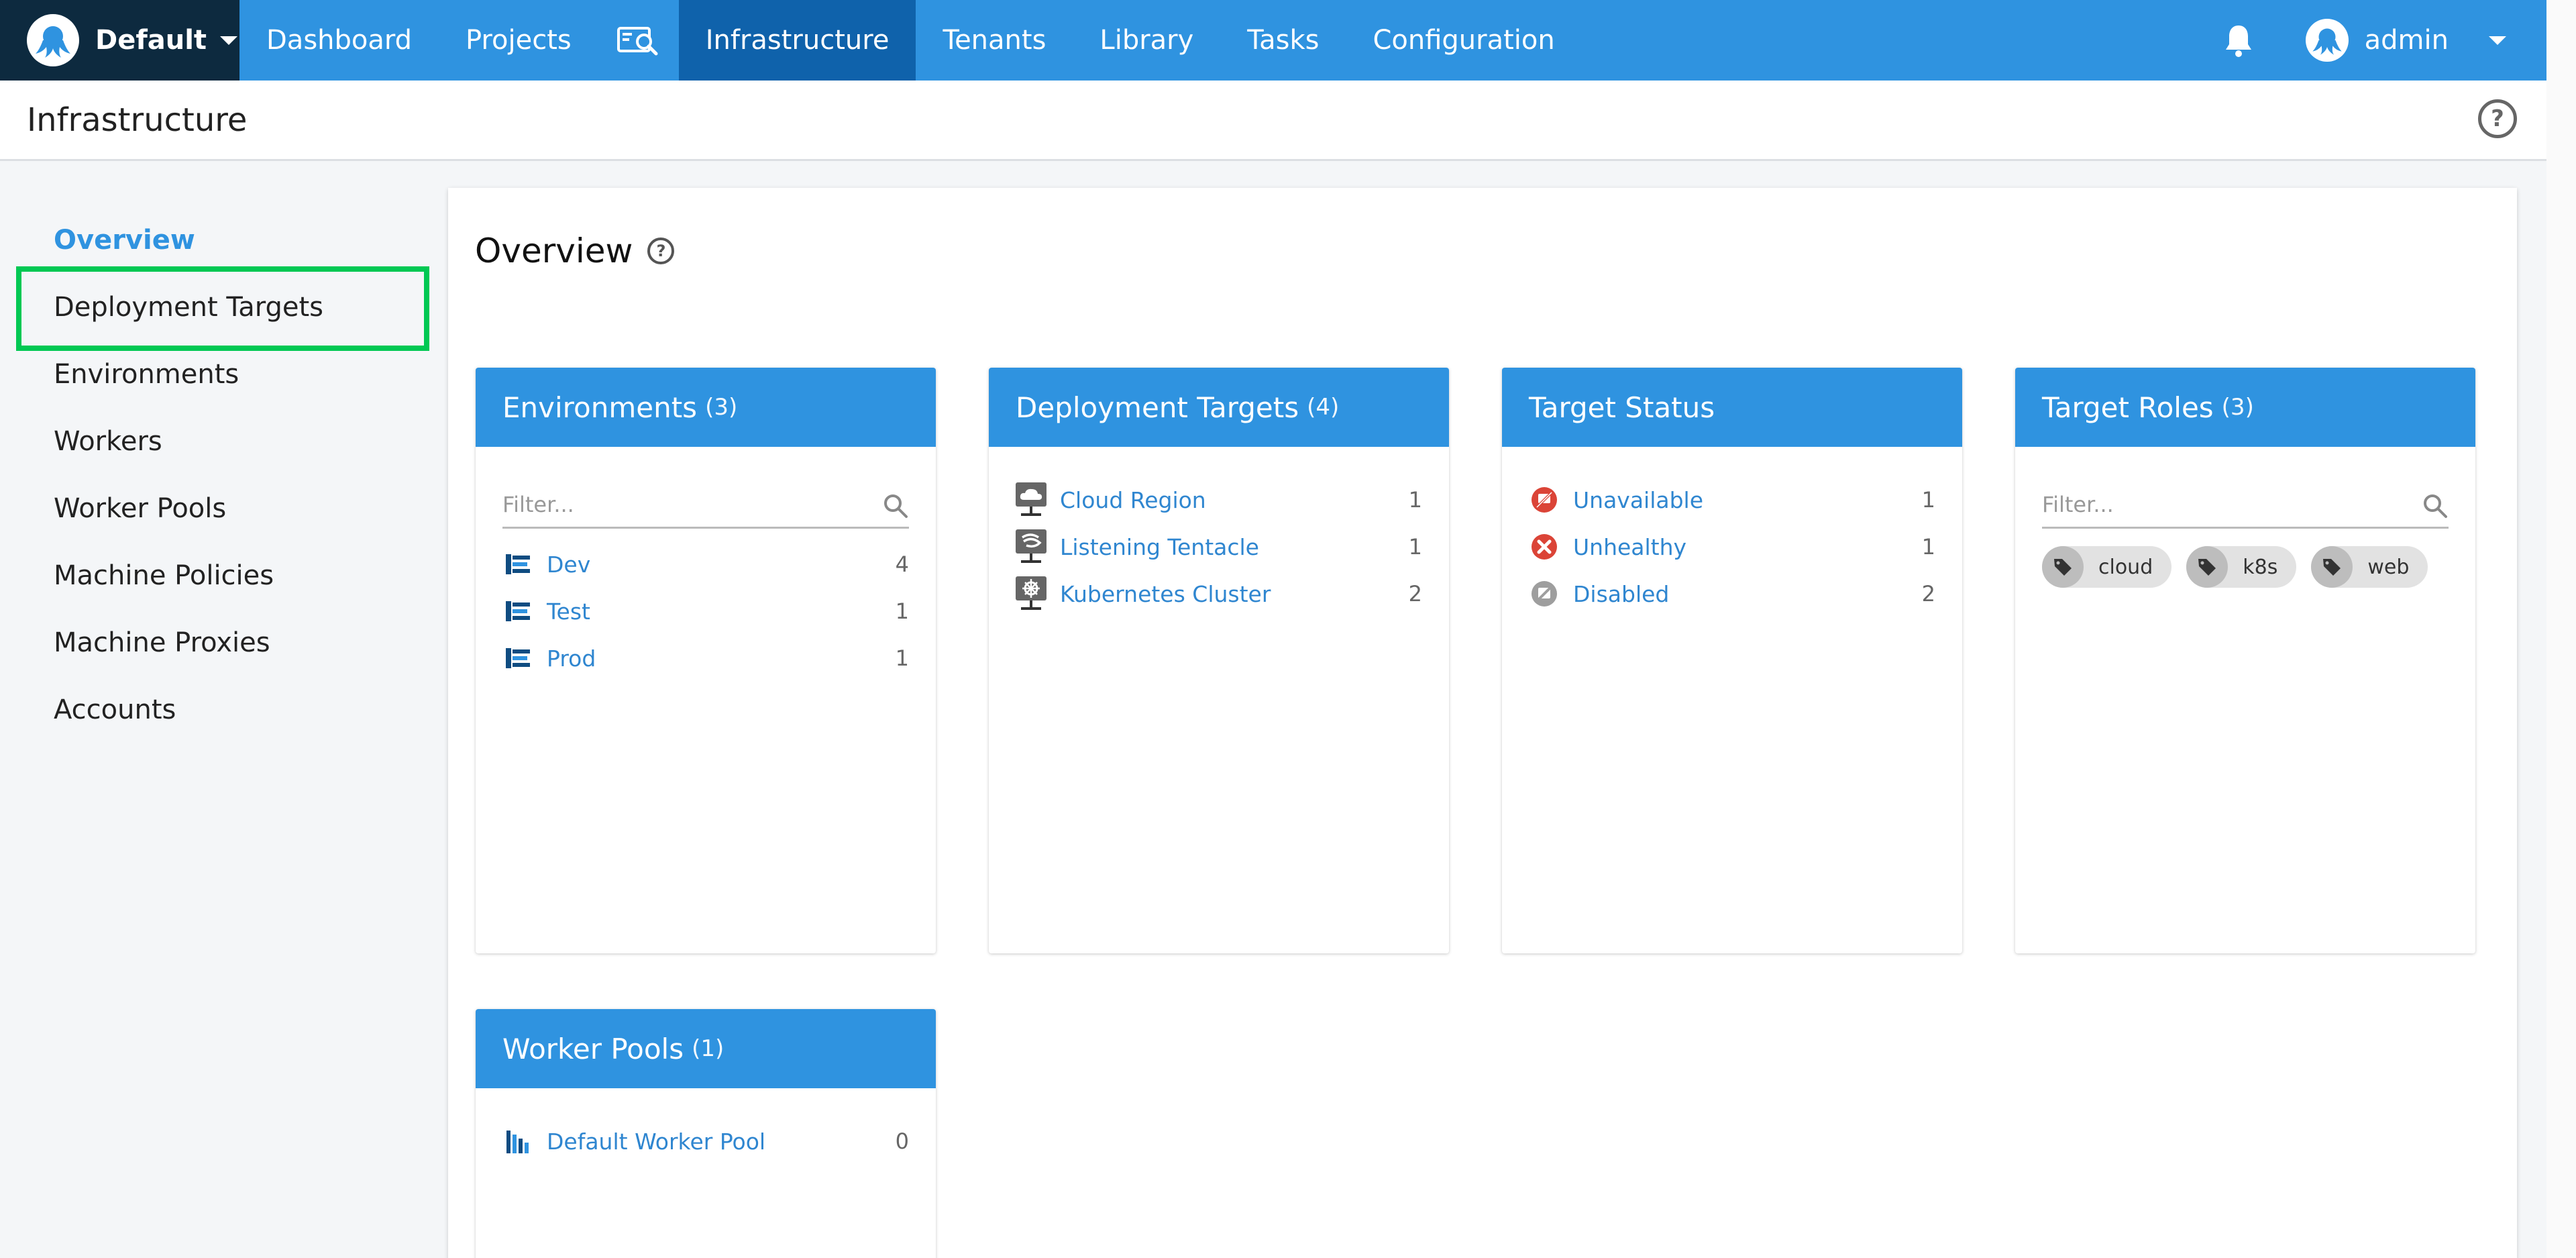 Image resolution: width=2576 pixels, height=1258 pixels. I want to click on window-edge, so click(2561, 629).